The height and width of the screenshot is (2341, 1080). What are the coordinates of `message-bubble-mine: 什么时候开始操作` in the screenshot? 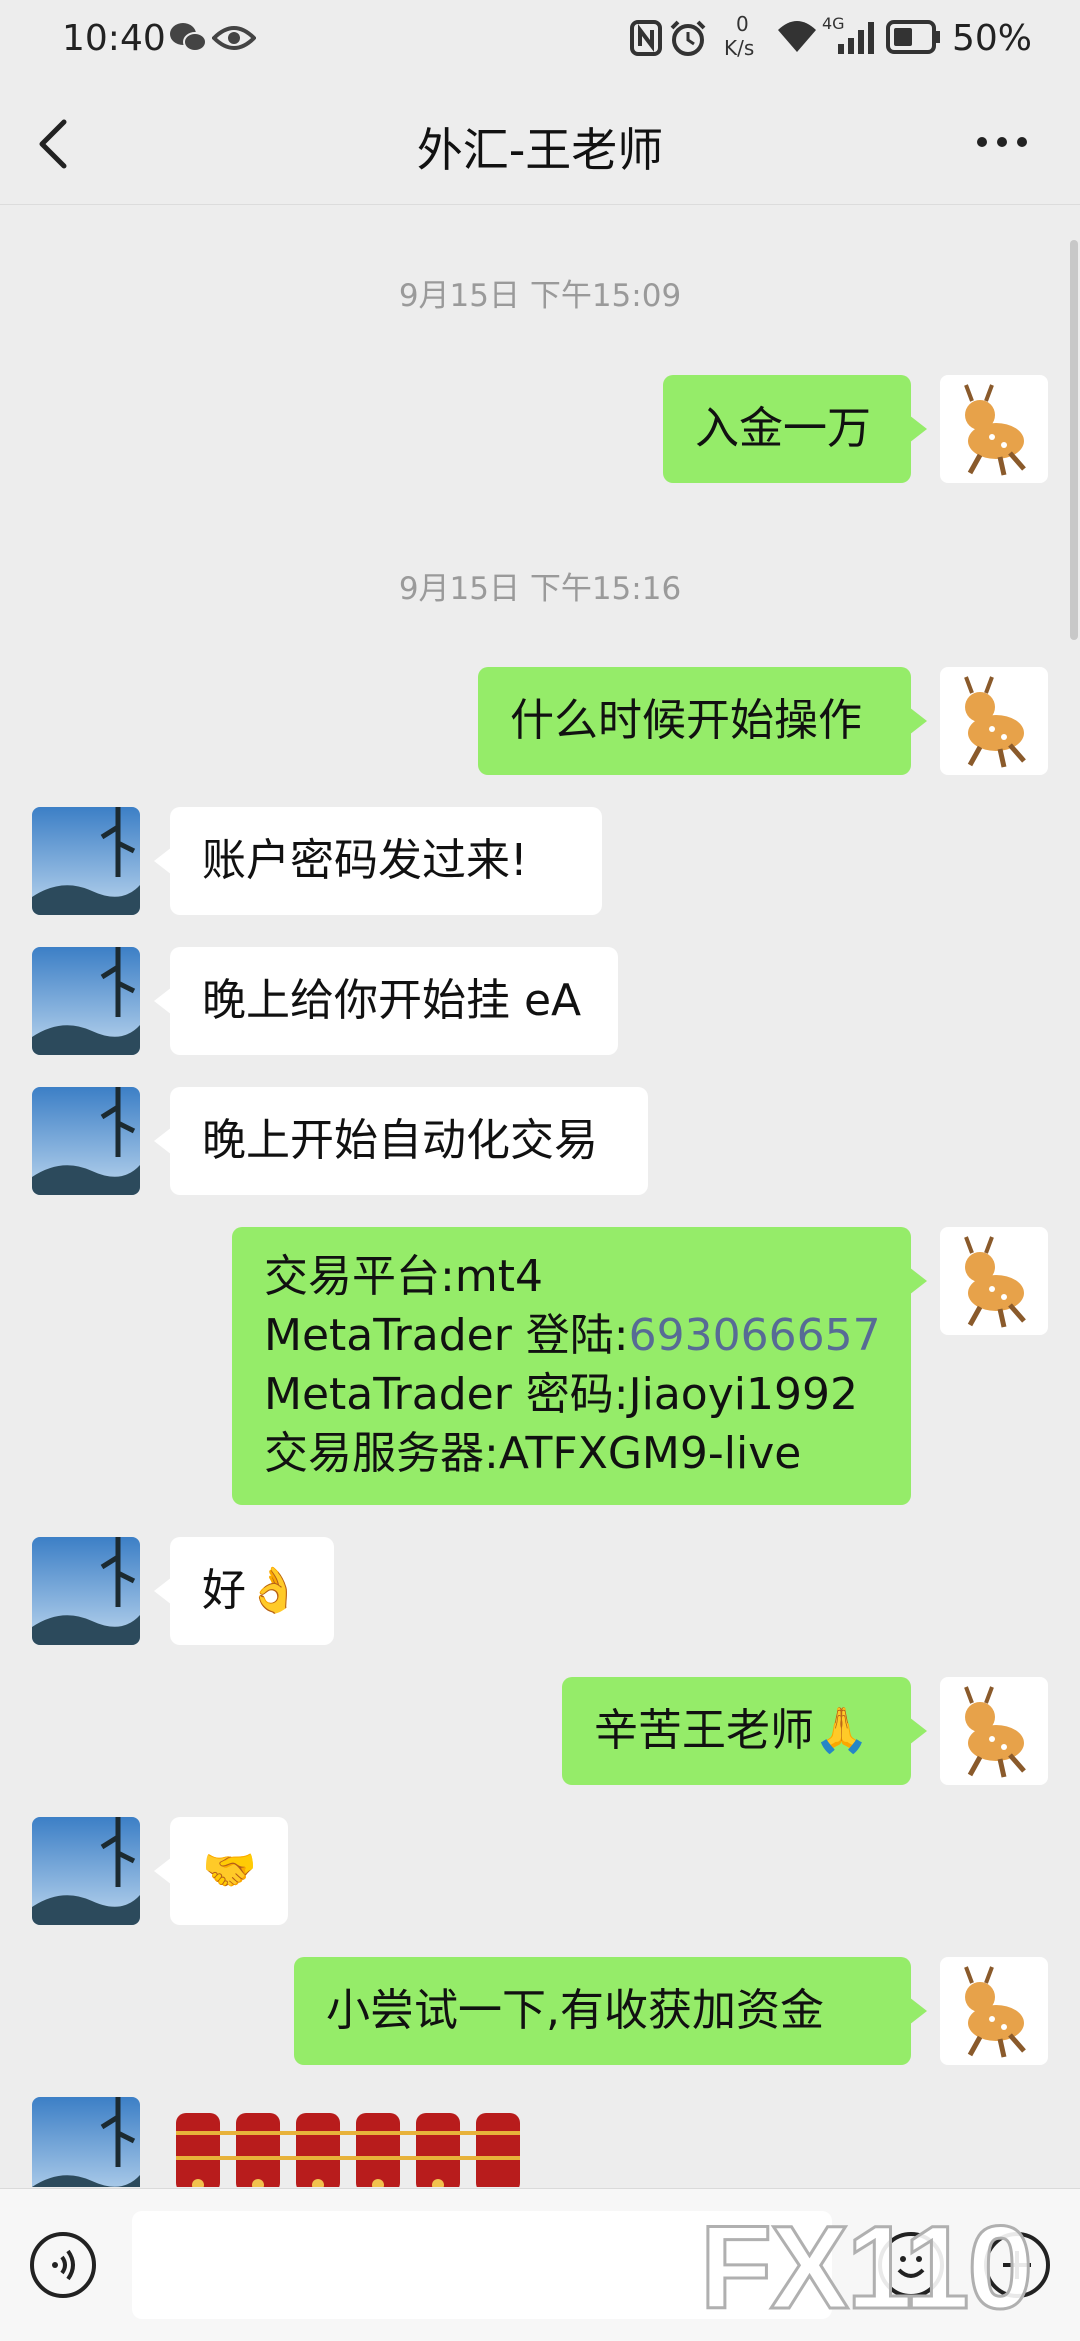 It's located at (702, 721).